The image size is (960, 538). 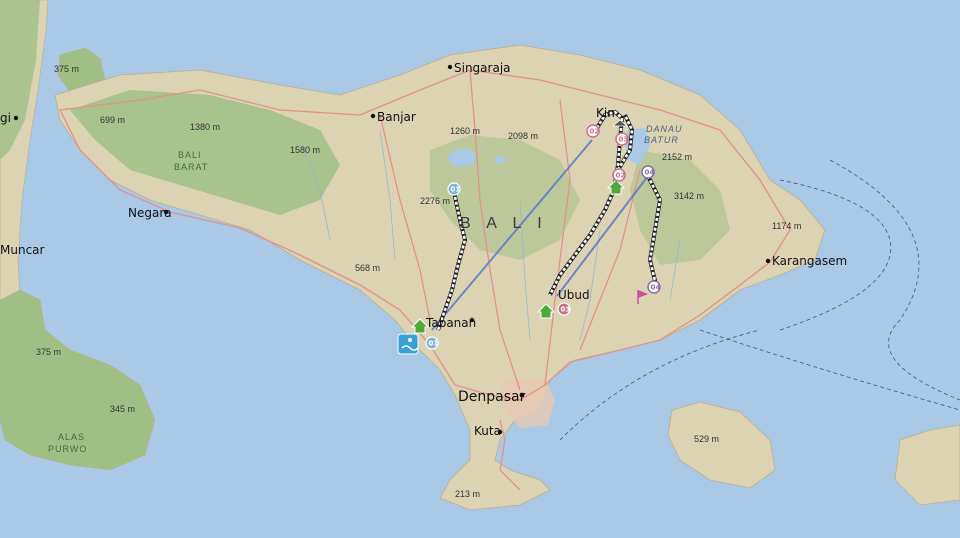 I want to click on stage-marker-02-start: 02, so click(x=593, y=131).